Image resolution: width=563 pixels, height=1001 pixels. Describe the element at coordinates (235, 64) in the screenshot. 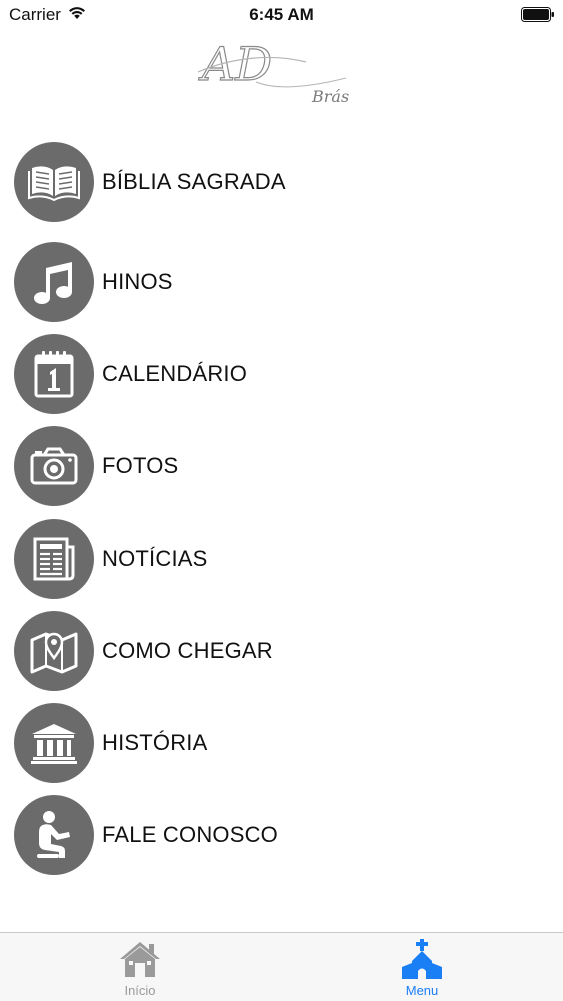

I see `logo-letters: AD` at that location.